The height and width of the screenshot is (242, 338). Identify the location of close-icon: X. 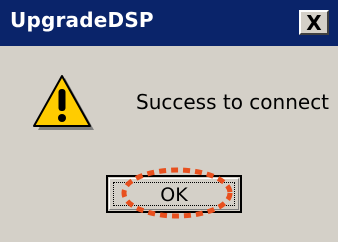
(314, 22).